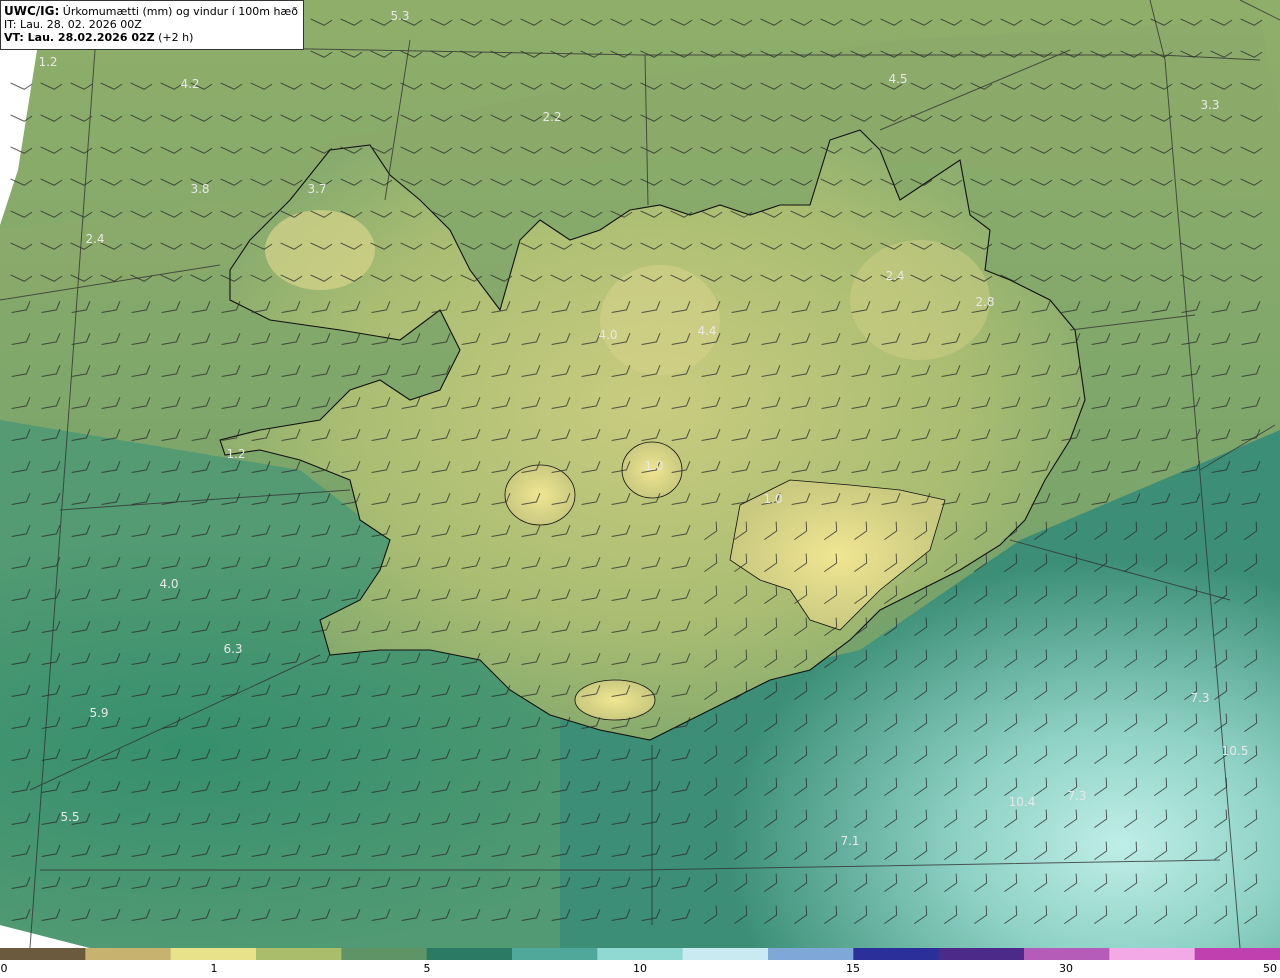 The image size is (1280, 978). Describe the element at coordinates (1270, 968) in the screenshot. I see `colorbar-tick-label: 50` at that location.